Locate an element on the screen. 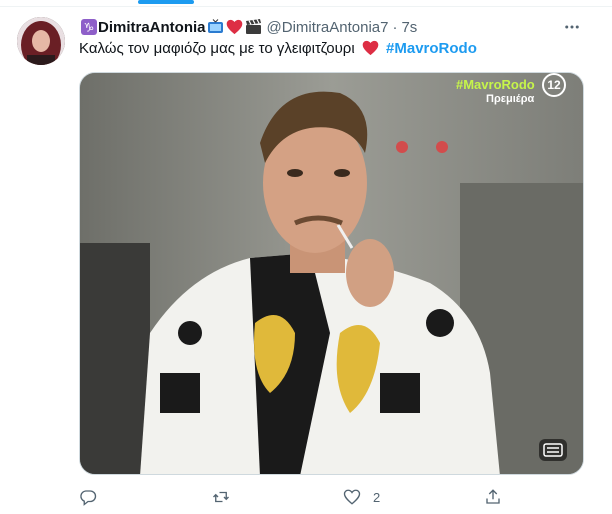 This screenshot has height=514, width=612. capricorn-icon: ♑ is located at coordinates (88, 27).